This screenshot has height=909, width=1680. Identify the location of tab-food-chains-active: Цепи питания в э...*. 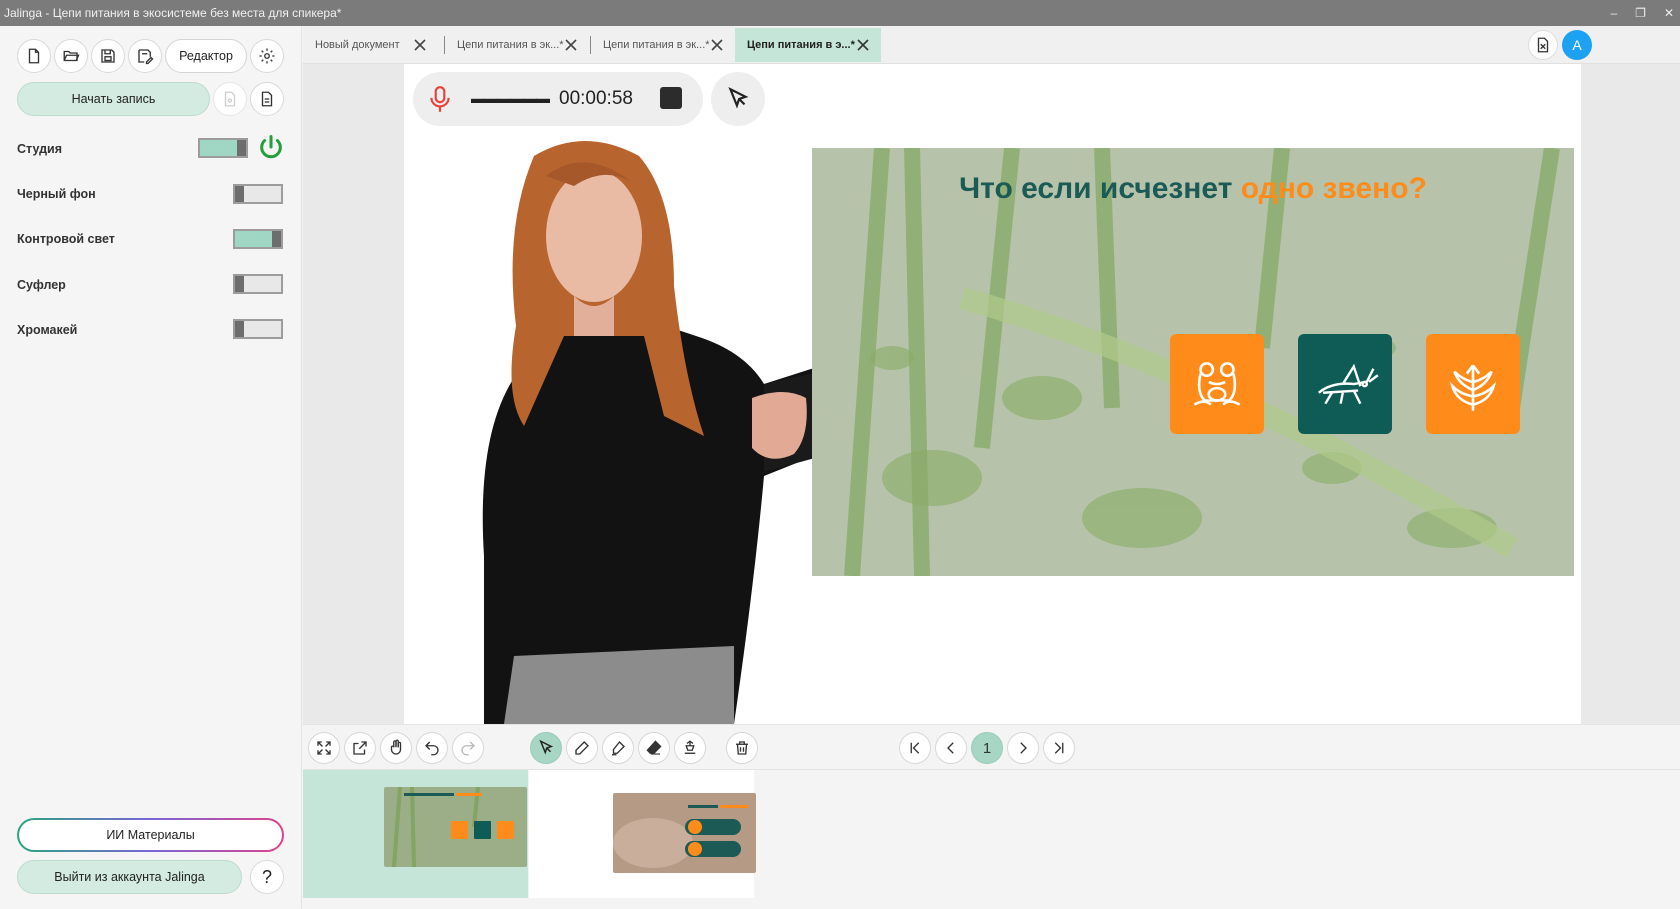
(808, 45).